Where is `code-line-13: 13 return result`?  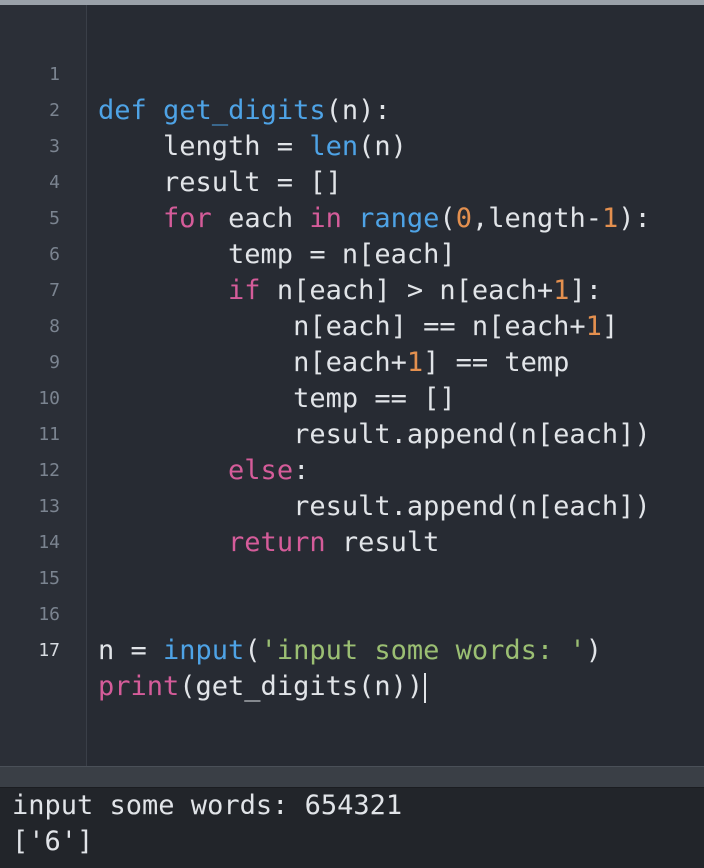 code-line-13: 13 return result is located at coordinates (352, 505).